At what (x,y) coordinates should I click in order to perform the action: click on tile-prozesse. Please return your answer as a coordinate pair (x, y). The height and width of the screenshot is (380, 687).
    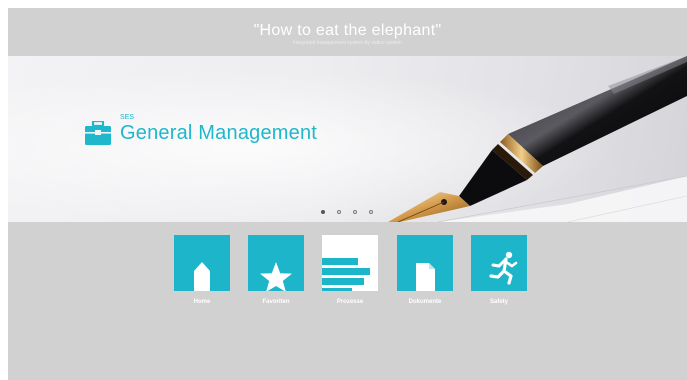
    Looking at the image, I should click on (350, 263).